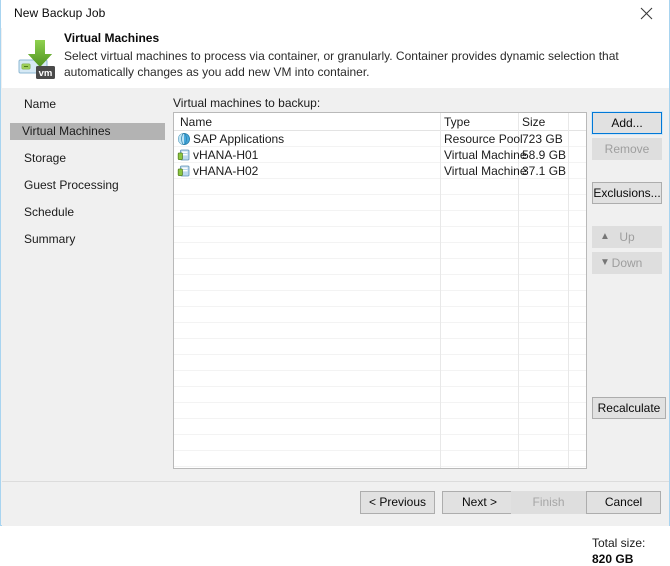 The width and height of the screenshot is (670, 566). I want to click on cell-name: vHANA-H02, so click(226, 171).